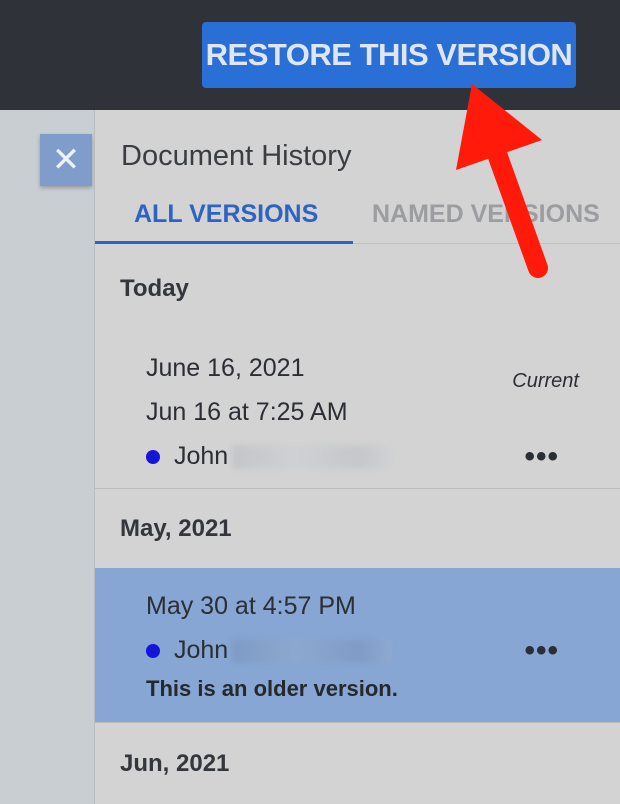  I want to click on group-header-may-2021: May, 2021, so click(176, 528).